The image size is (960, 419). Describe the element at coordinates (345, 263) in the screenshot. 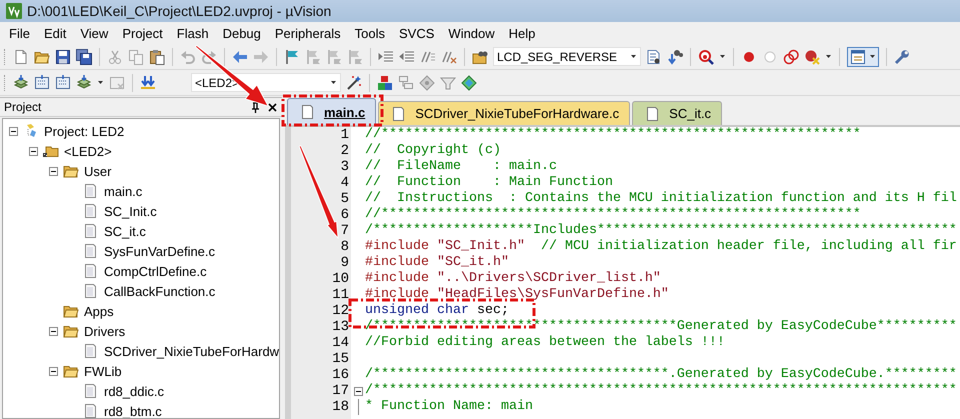

I see `line-number: 9` at that location.